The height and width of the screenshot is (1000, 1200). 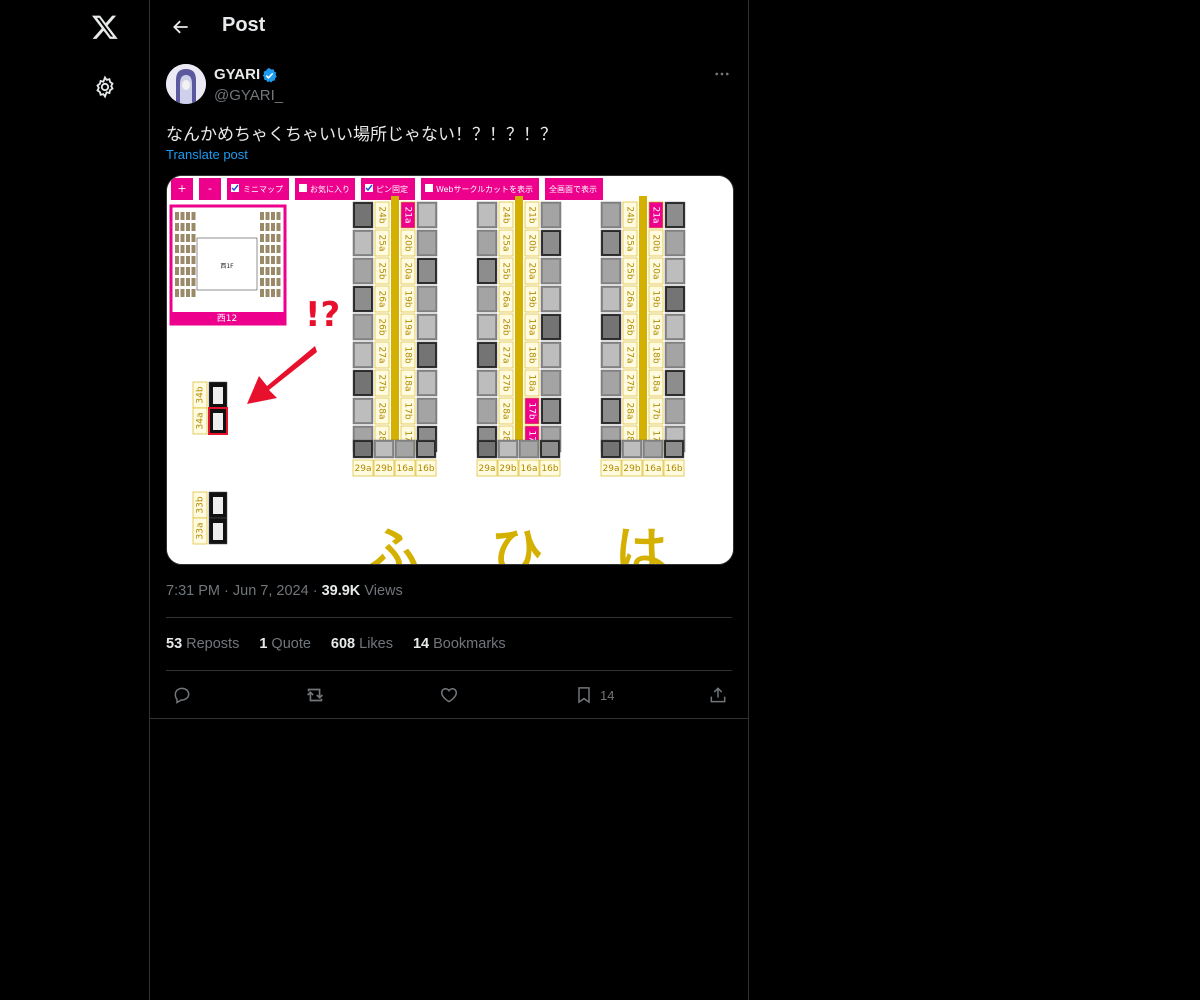 What do you see at coordinates (362, 644) in the screenshot?
I see `likes-stat: 608 Likes` at bounding box center [362, 644].